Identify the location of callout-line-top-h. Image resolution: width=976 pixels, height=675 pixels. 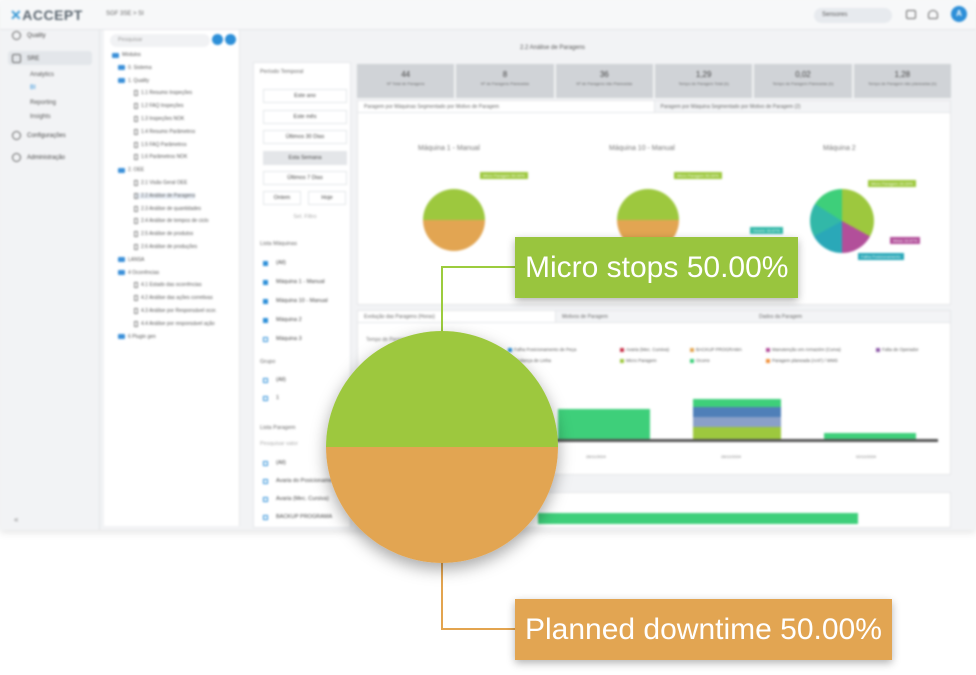
(479, 267).